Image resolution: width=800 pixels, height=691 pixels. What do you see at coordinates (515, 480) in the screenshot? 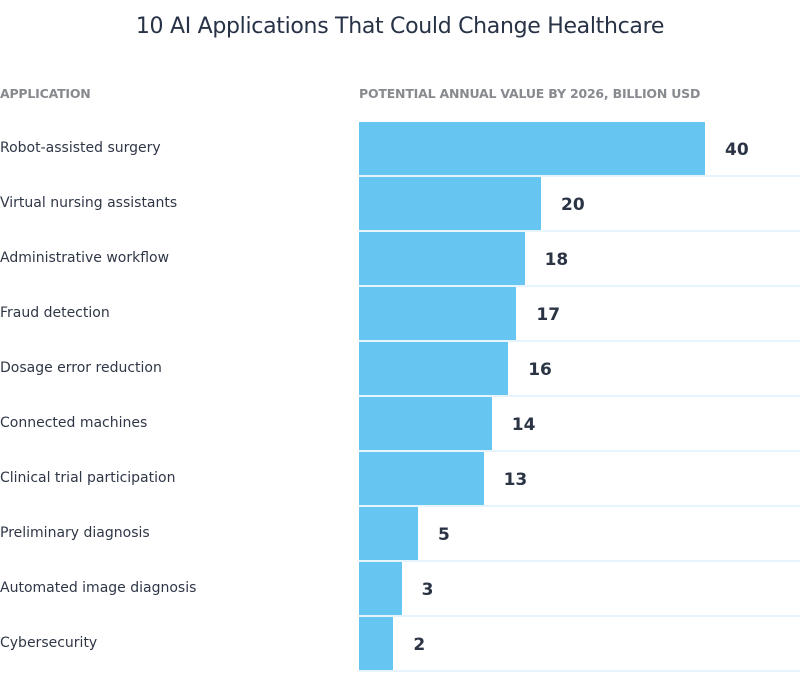
I see `value-label: 13` at bounding box center [515, 480].